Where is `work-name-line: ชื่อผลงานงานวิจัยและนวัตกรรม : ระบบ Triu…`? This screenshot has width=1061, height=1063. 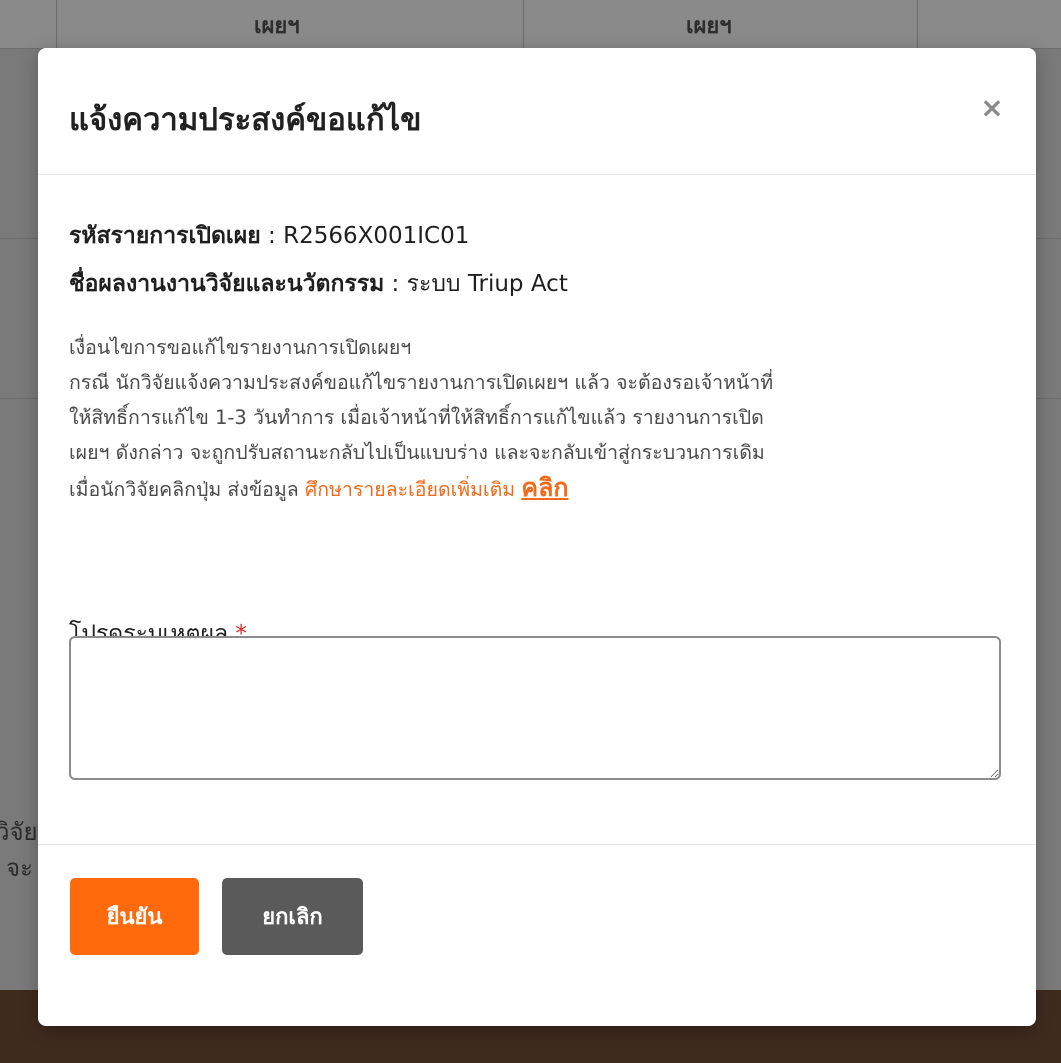 work-name-line: ชื่อผลงานงานวิจัยและนวัตกรรม : ระบบ Triu… is located at coordinates (318, 284).